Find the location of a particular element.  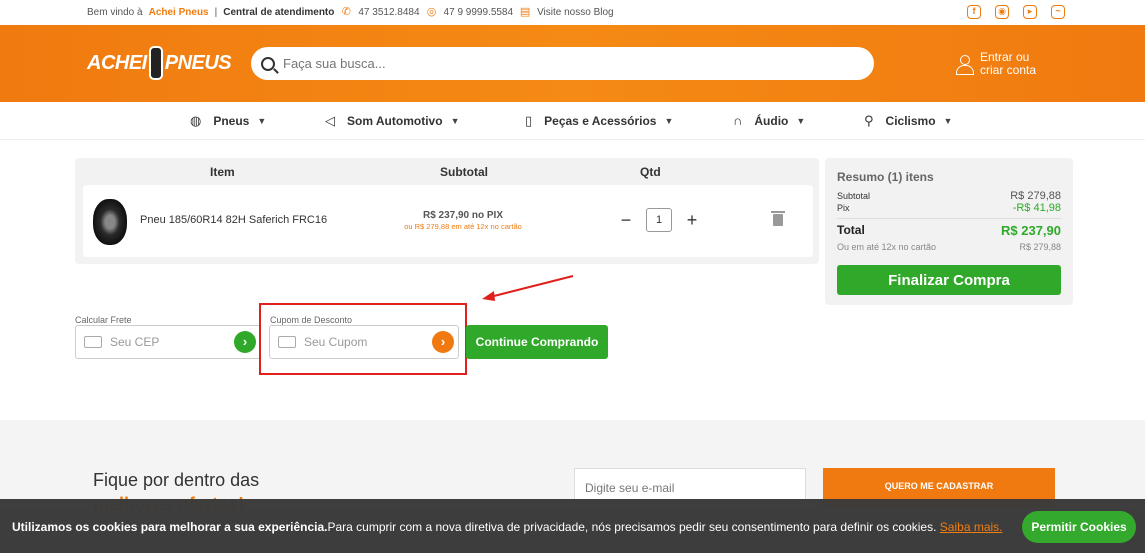

newsletter-title: Fique por dentro das is located at coordinates (176, 480).